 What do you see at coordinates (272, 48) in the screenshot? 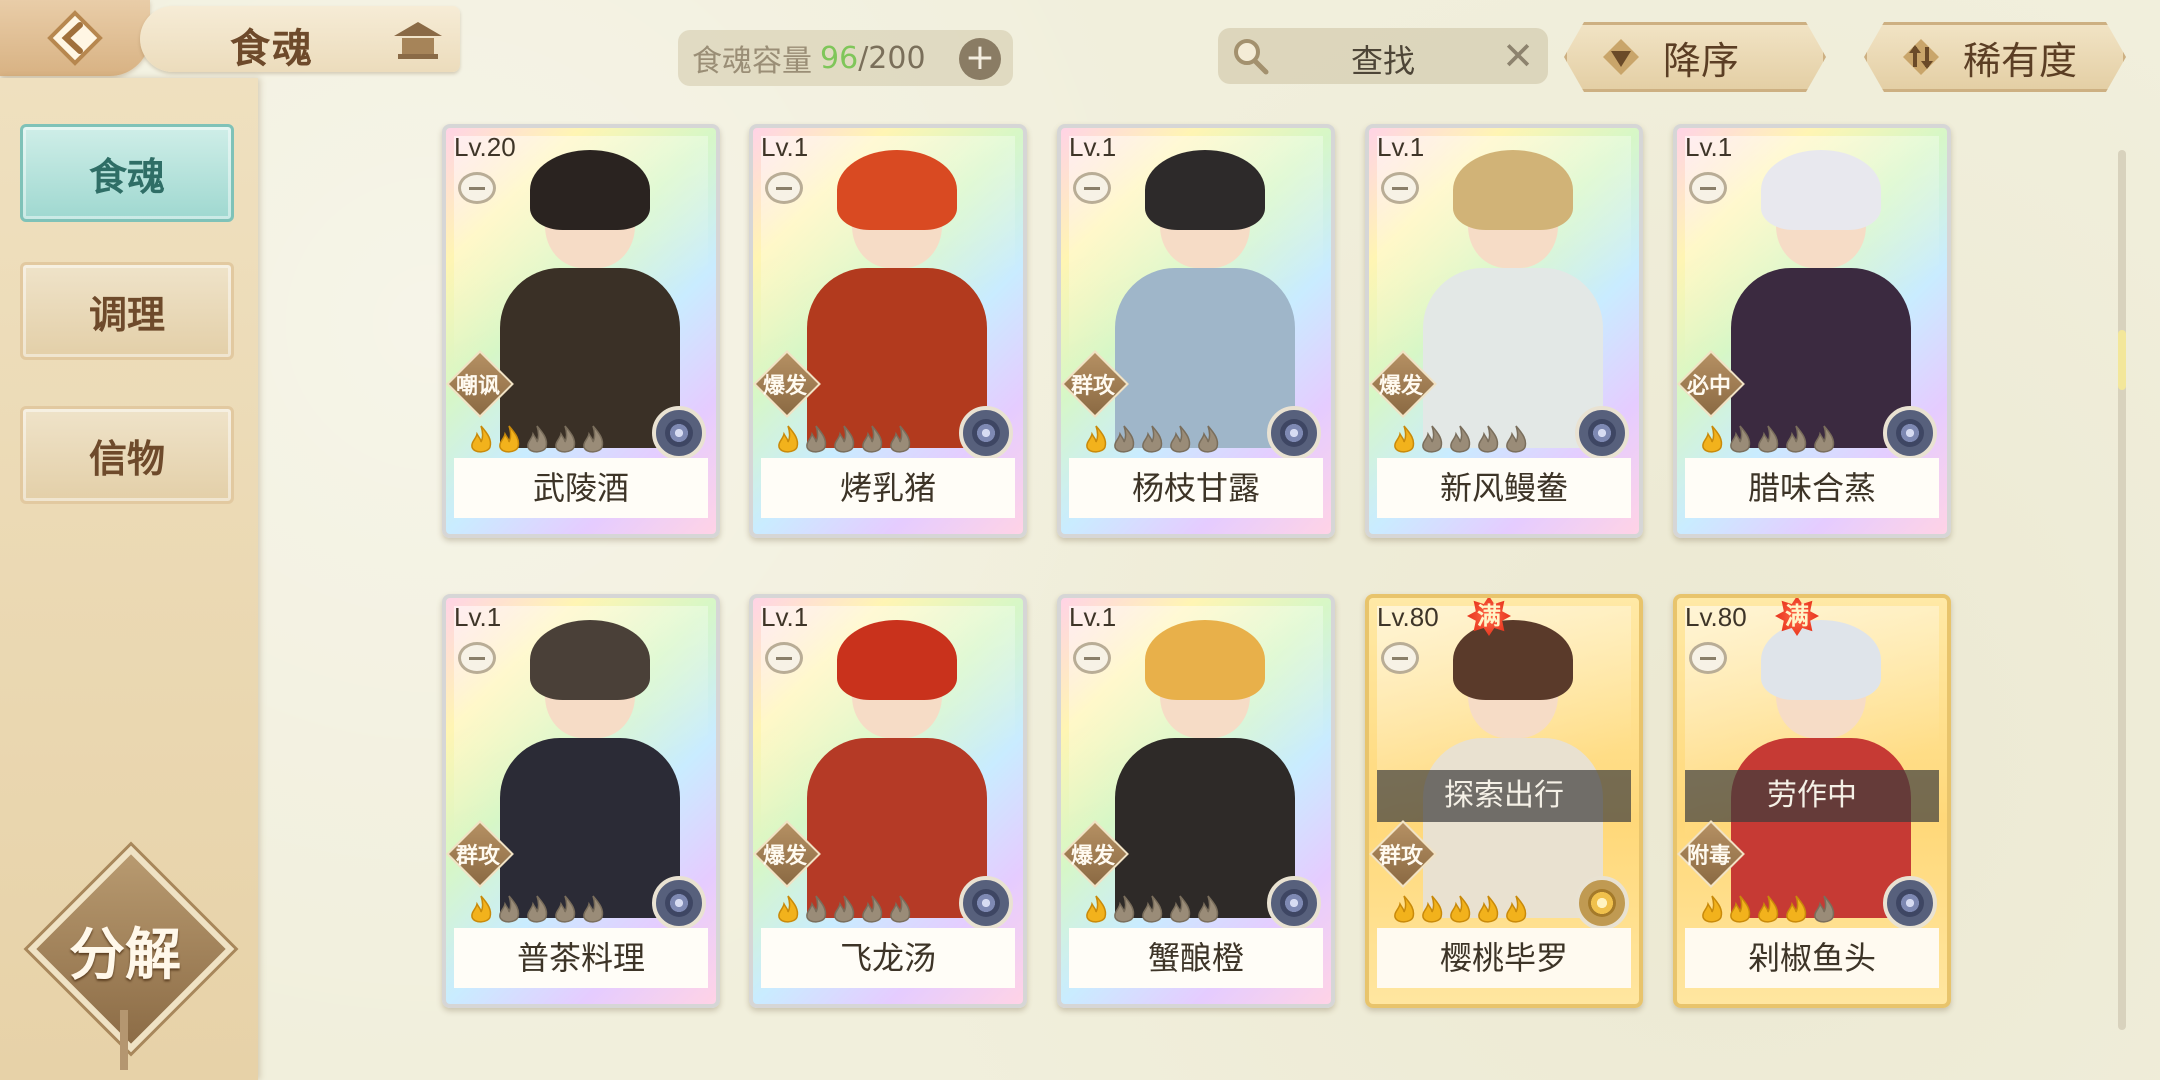
I see `page-title: 食魂` at bounding box center [272, 48].